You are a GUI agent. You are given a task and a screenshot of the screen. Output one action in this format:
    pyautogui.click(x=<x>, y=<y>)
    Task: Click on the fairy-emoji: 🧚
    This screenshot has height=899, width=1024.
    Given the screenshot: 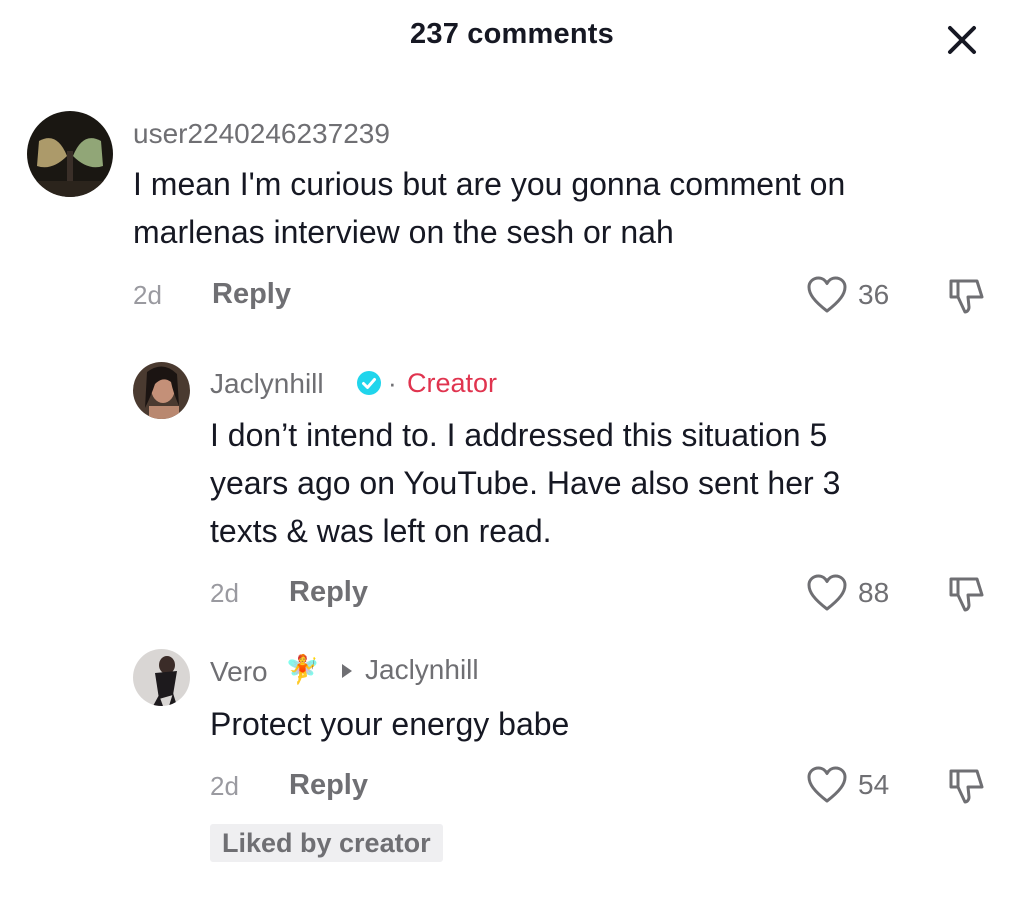 What is the action you would take?
    pyautogui.click(x=302, y=669)
    